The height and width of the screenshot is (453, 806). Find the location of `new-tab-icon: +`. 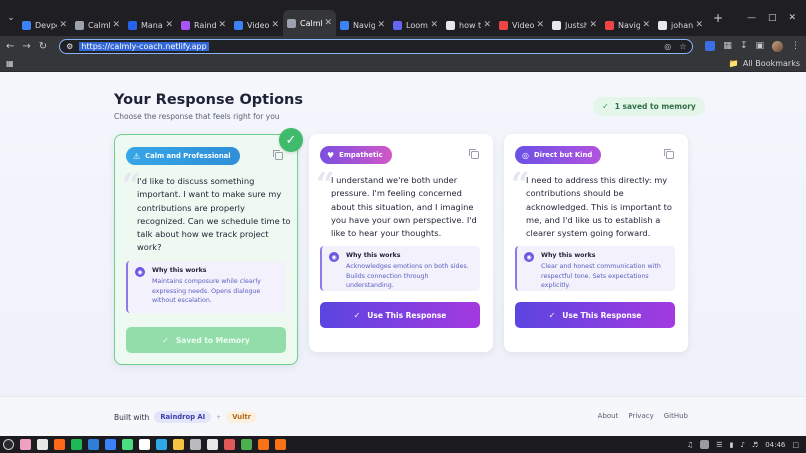

new-tab-icon: + is located at coordinates (718, 18).